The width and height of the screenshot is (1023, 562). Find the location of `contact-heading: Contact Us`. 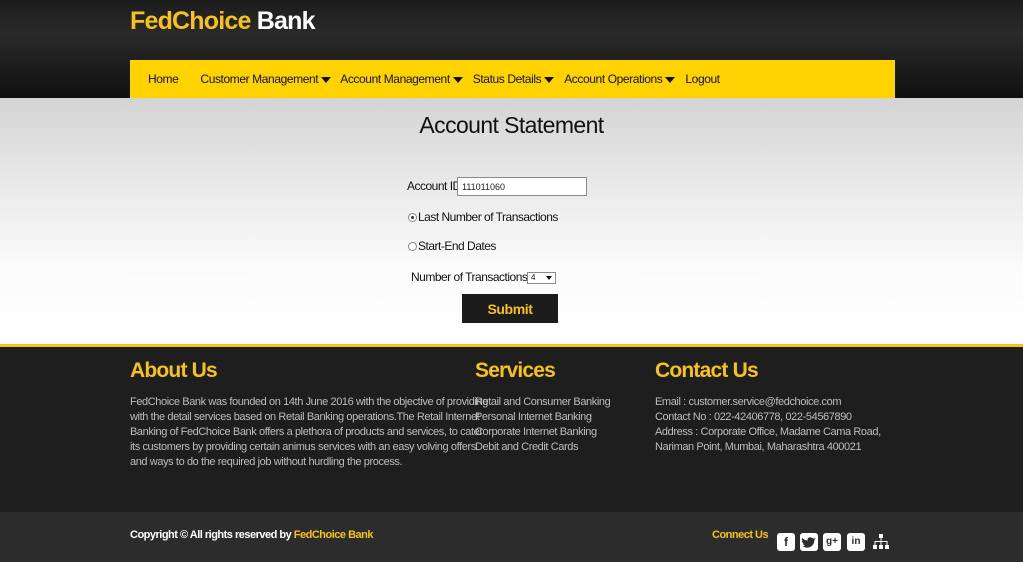

contact-heading: Contact Us is located at coordinates (707, 370).